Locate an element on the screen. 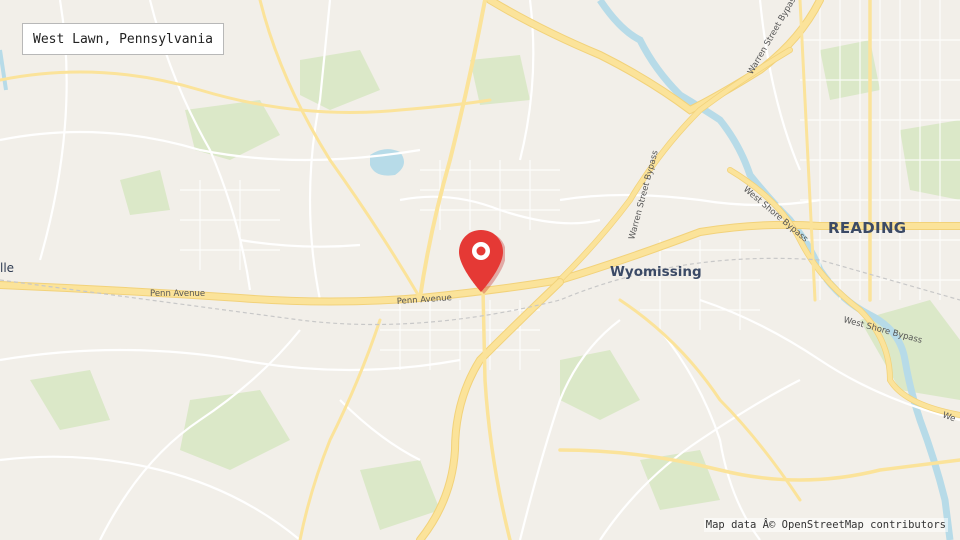 The width and height of the screenshot is (960, 540). map-attribution: Map data Â© OpenStreetMap contributors is located at coordinates (825, 525).